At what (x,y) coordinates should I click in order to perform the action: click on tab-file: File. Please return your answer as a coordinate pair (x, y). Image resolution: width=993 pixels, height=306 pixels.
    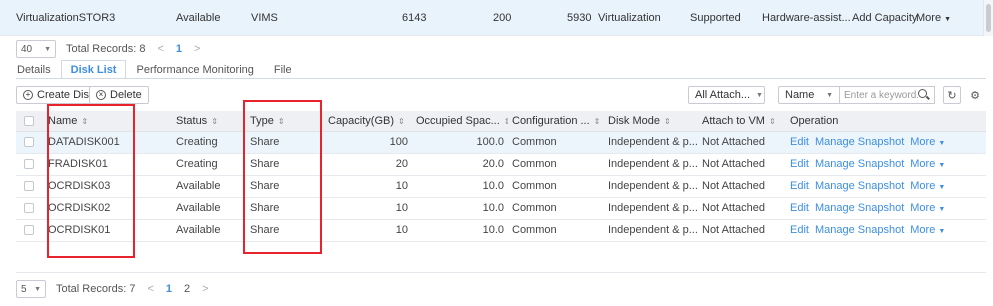
    Looking at the image, I should click on (283, 69).